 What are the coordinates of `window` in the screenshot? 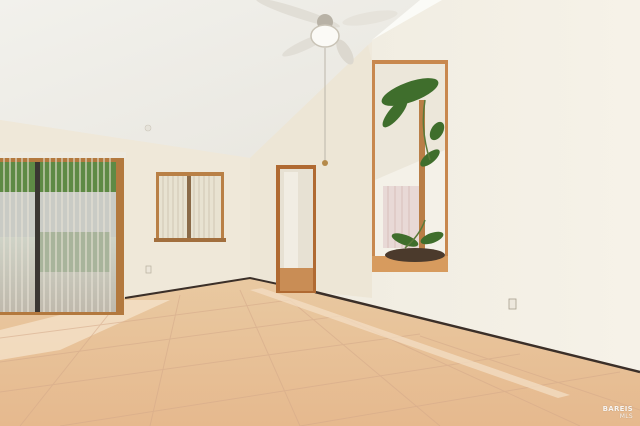 It's located at (190, 207).